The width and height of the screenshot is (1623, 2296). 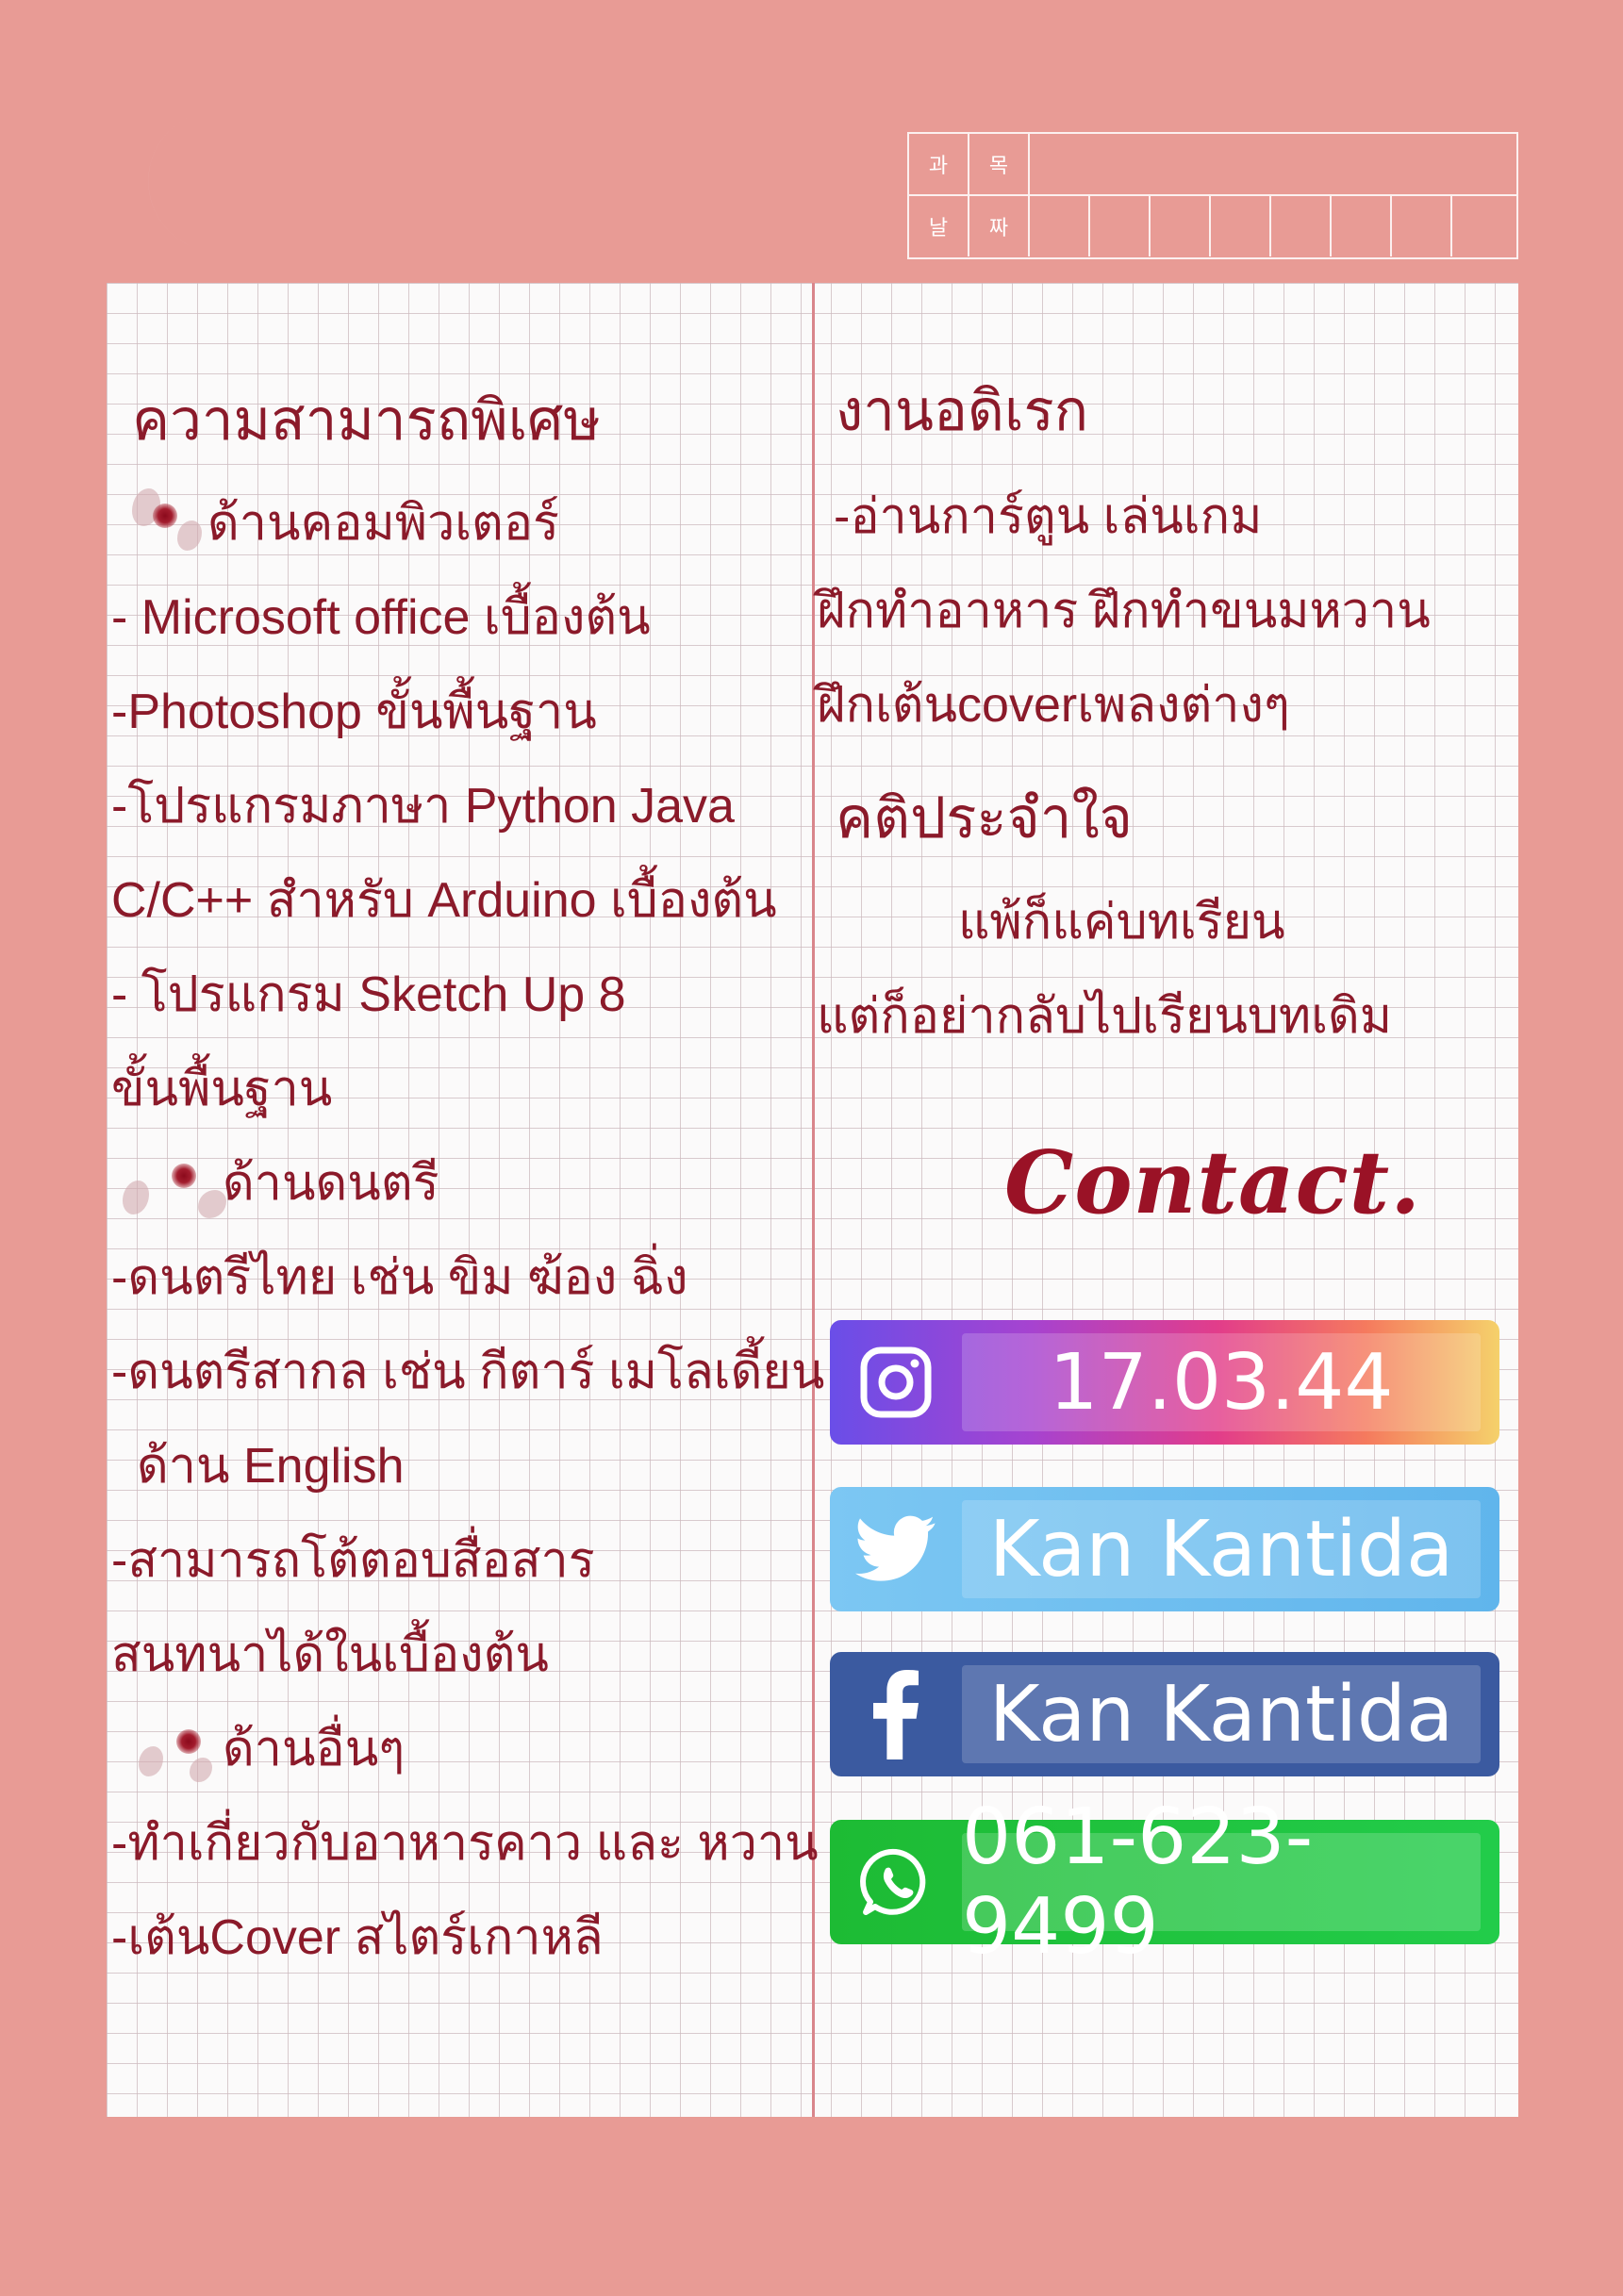 I want to click on skill-line: -เต้นCover สไตร์เกาหลี, so click(x=357, y=1937).